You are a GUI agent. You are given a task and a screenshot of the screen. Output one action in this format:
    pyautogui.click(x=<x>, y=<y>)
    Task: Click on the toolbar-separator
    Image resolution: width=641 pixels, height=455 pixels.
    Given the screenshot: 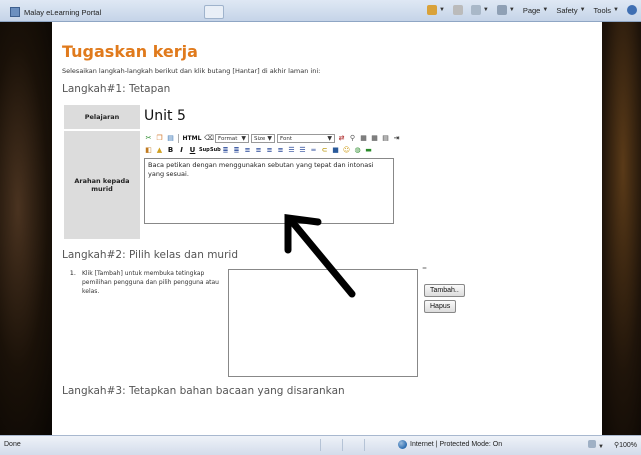 What is the action you would take?
    pyautogui.click(x=178, y=138)
    